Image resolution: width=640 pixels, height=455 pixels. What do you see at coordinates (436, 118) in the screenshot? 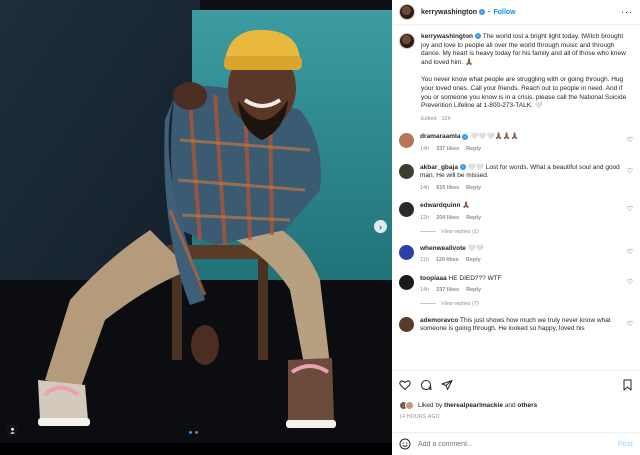
I see `caption-meta: Edited · 12h` at bounding box center [436, 118].